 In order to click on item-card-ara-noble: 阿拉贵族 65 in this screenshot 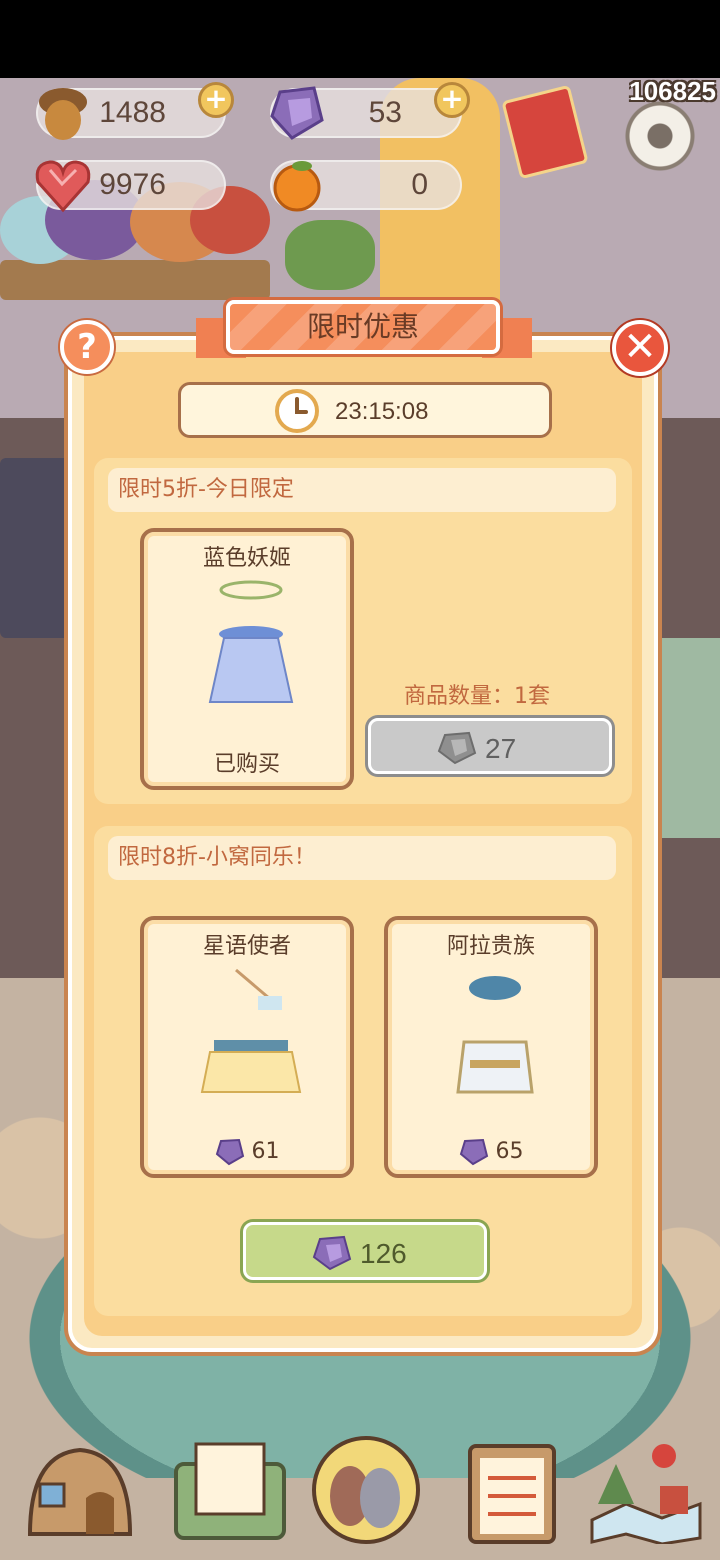, I will do `click(491, 1047)`.